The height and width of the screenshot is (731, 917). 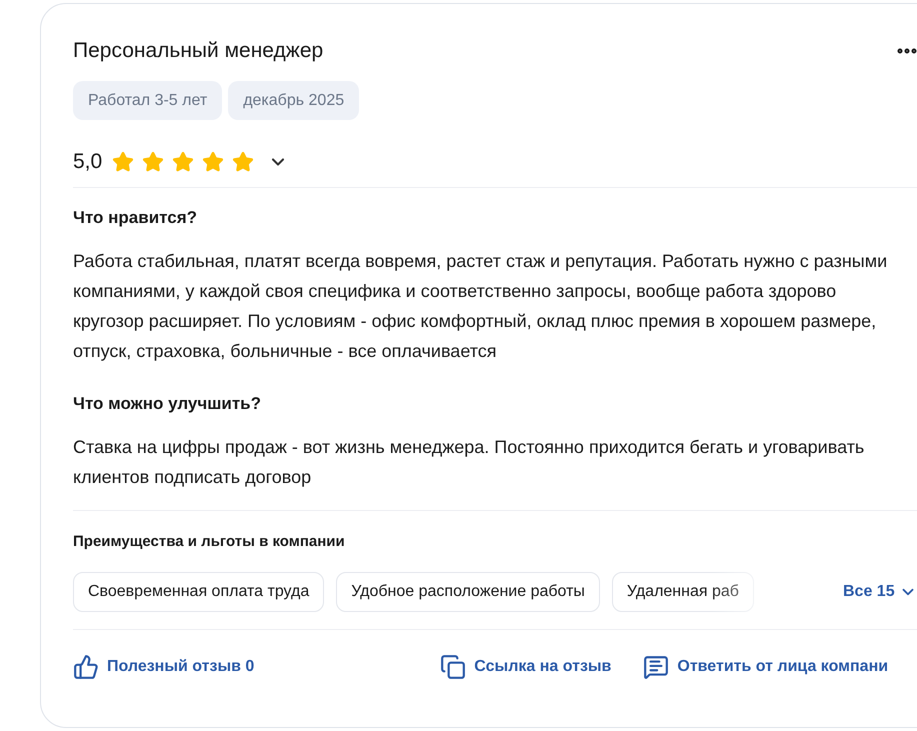 I want to click on benefit-chip: Удаленная раб, so click(x=683, y=592).